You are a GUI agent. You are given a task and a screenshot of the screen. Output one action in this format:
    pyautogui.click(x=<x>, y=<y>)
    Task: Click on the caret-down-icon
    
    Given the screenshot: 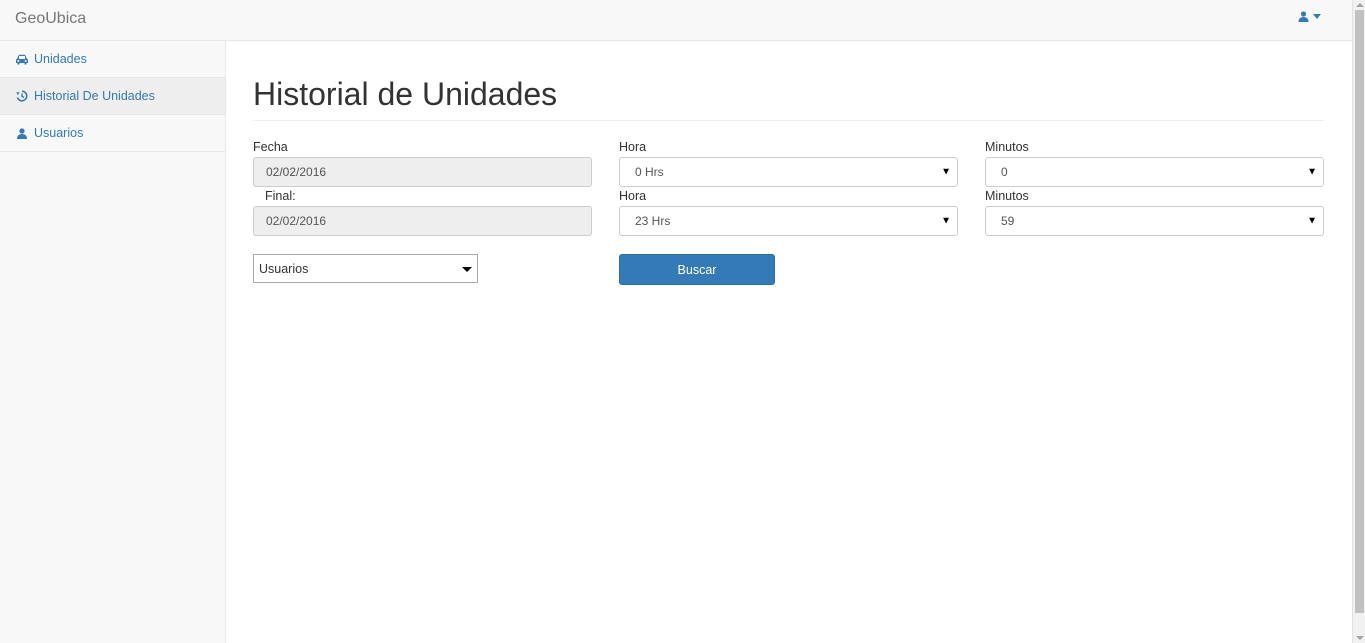 What is the action you would take?
    pyautogui.click(x=1317, y=16)
    